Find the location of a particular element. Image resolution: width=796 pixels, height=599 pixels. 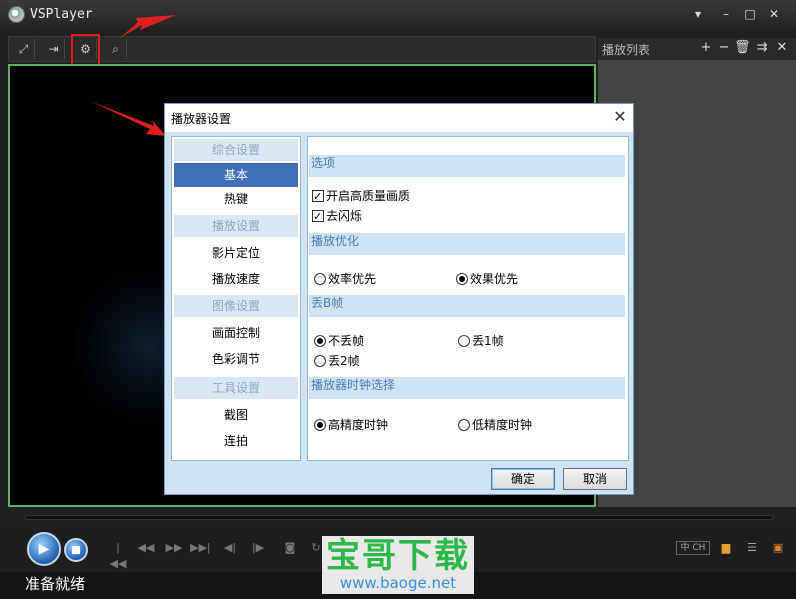

section-clock: 播放器时钟选择 is located at coordinates (467, 388).